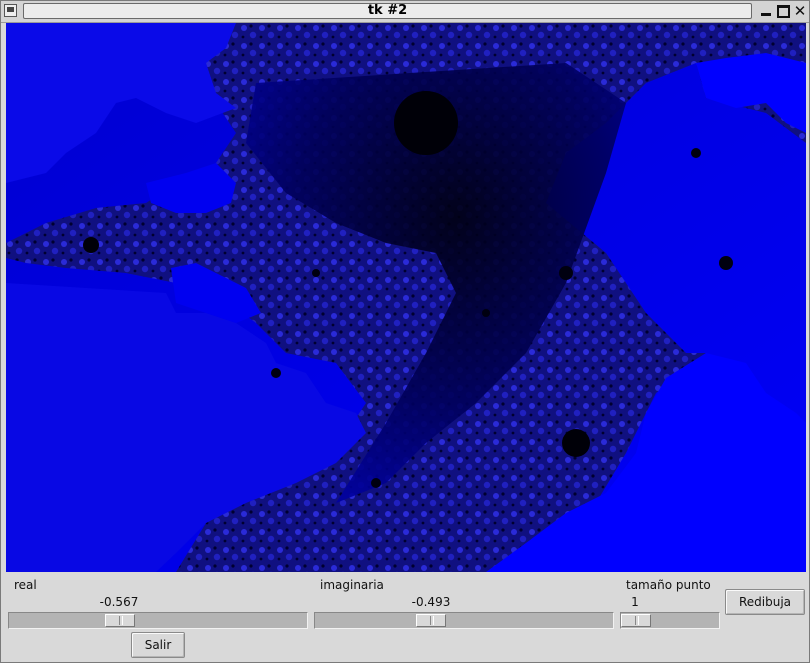 This screenshot has height=663, width=810. Describe the element at coordinates (352, 585) in the screenshot. I see `imaginaria-label: imaginaria` at that location.